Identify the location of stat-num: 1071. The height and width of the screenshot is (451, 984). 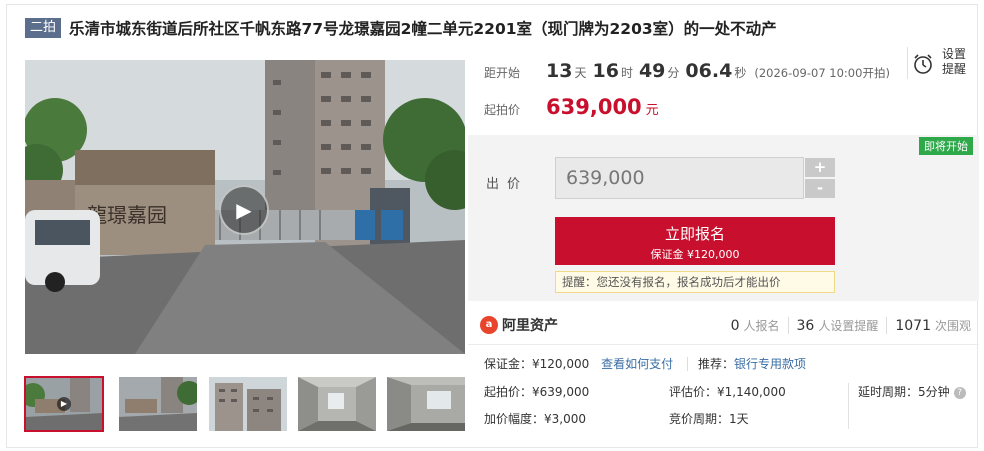
(913, 326).